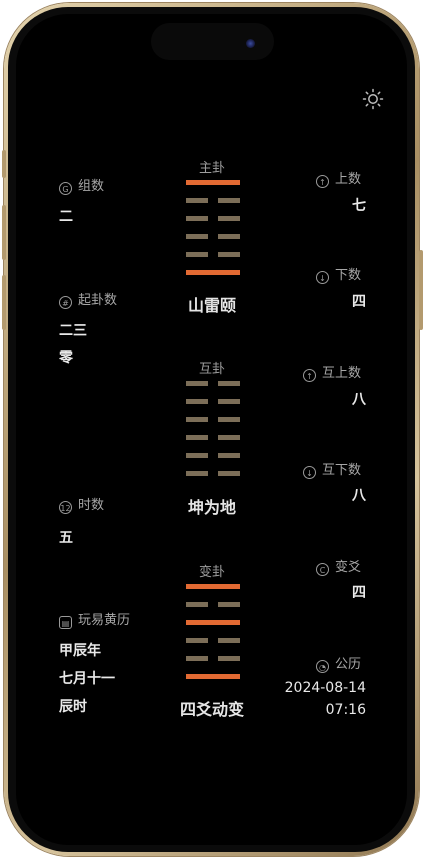  Describe the element at coordinates (65, 302) in the screenshot. I see `hash-circle-icon: #` at that location.